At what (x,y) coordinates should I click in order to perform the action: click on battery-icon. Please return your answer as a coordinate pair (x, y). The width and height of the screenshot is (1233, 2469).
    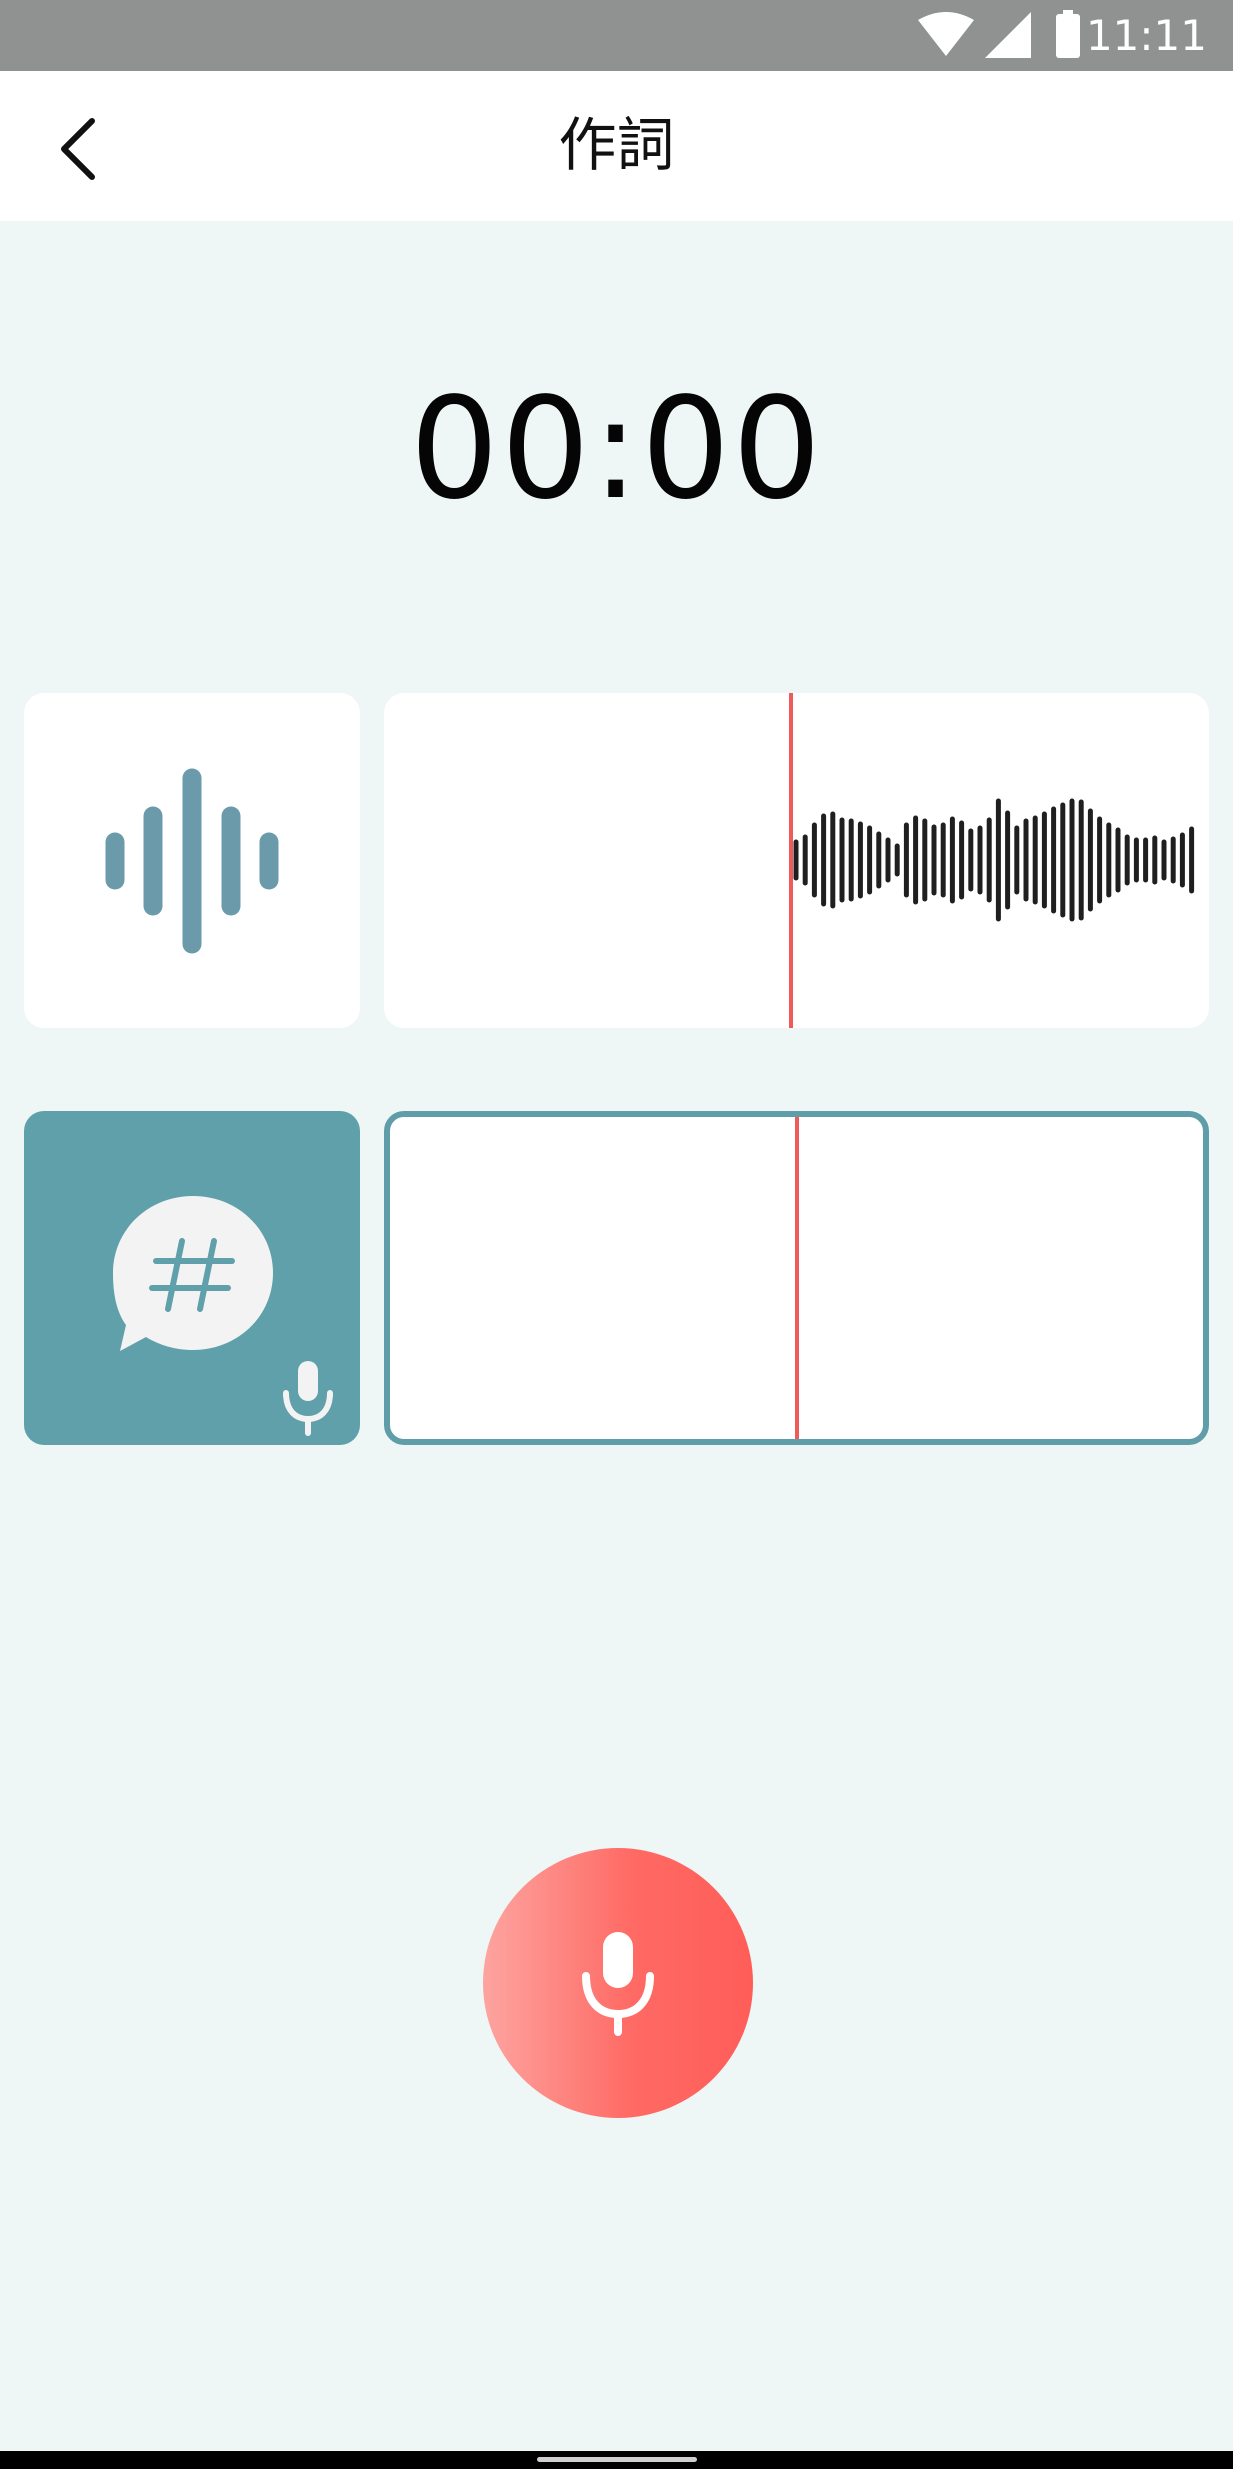
    Looking at the image, I should click on (1068, 34).